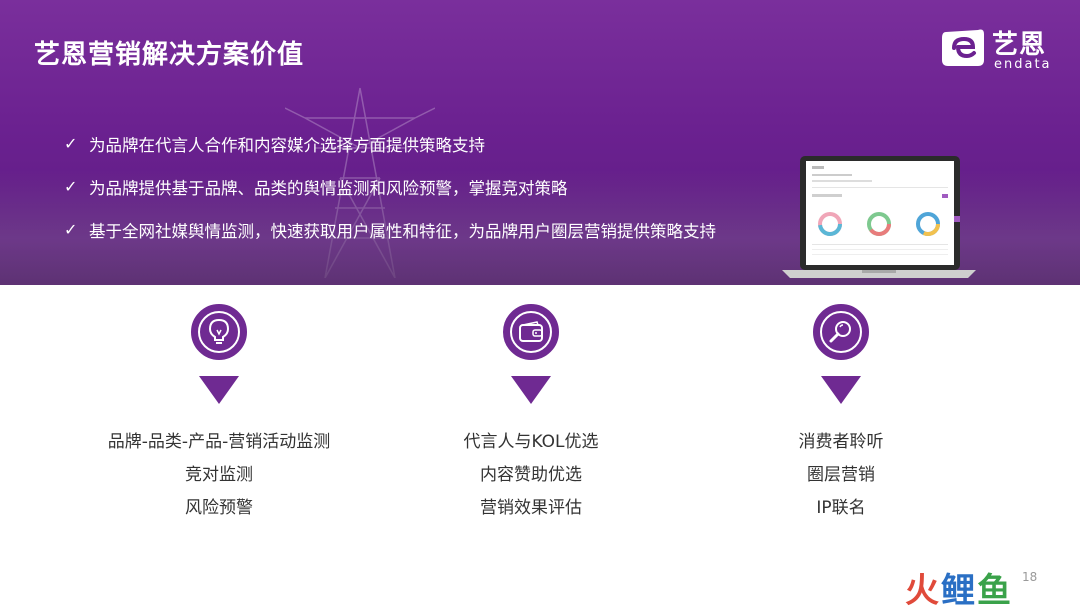 Image resolution: width=1080 pixels, height=612 pixels. I want to click on page-number: 18, so click(1030, 577).